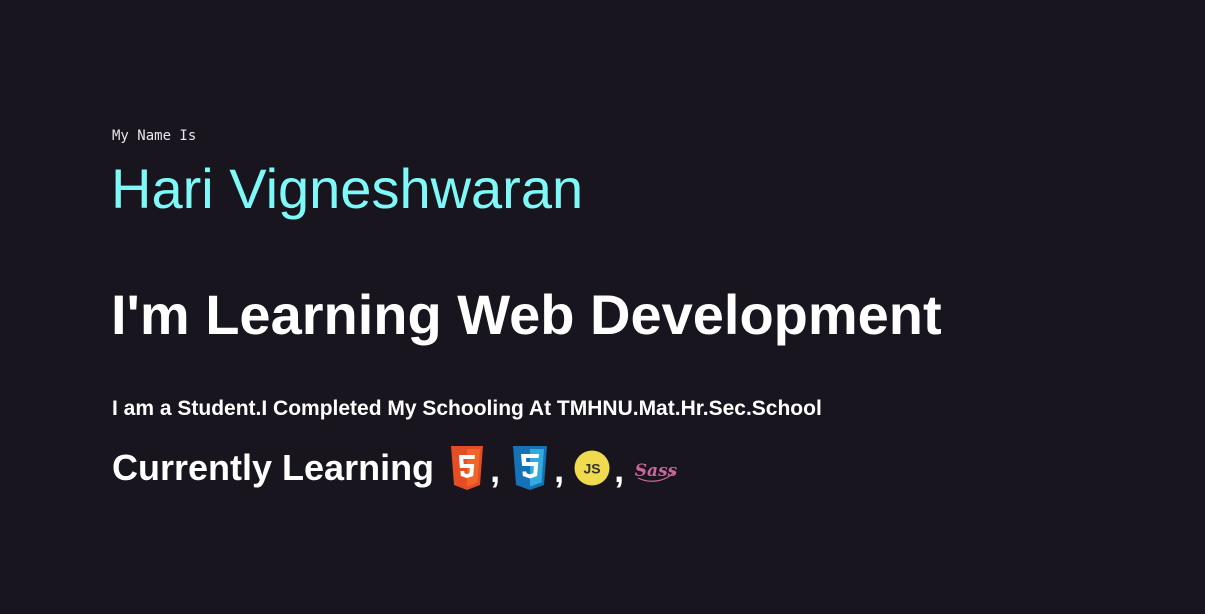 Image resolution: width=1205 pixels, height=614 pixels. What do you see at coordinates (530, 468) in the screenshot?
I see `css3-icon` at bounding box center [530, 468].